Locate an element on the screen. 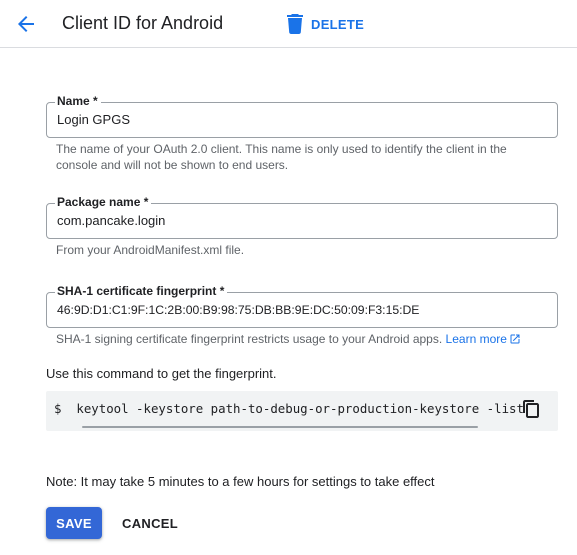 The image size is (577, 555). name-field-value: Login GPGS is located at coordinates (93, 120).